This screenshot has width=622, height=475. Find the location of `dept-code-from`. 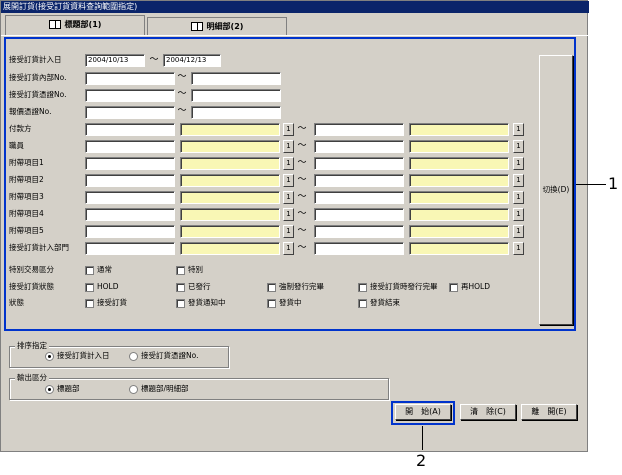

dept-code-from is located at coordinates (130, 248).